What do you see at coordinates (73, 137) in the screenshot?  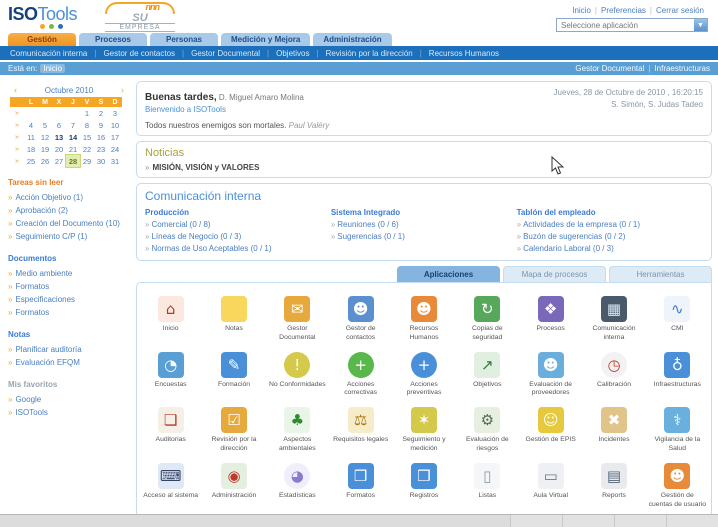 I see `calendar-day: 14` at bounding box center [73, 137].